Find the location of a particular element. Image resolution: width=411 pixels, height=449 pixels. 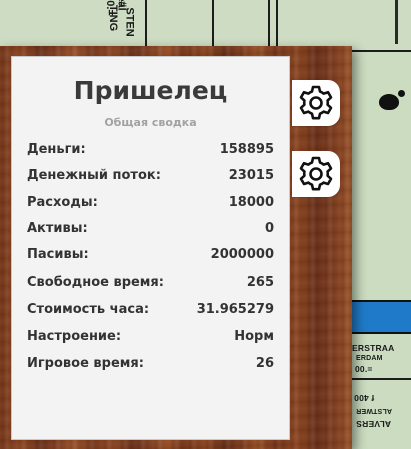

stat-row-liabilities: Пасивы: 2000000 is located at coordinates (150, 254).